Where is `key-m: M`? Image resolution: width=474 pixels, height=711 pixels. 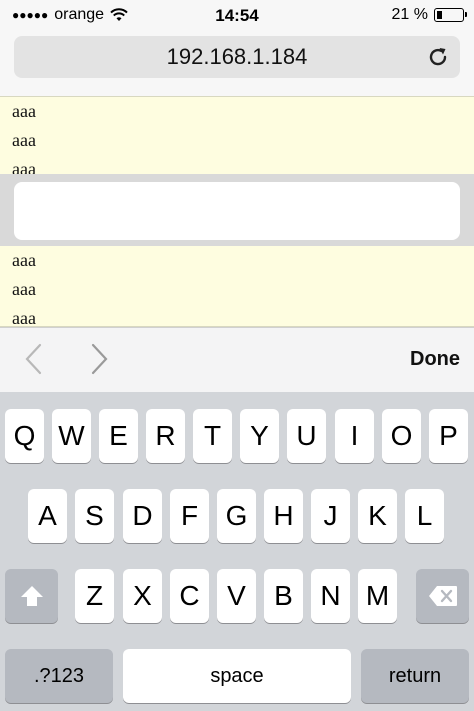 key-m: M is located at coordinates (377, 596).